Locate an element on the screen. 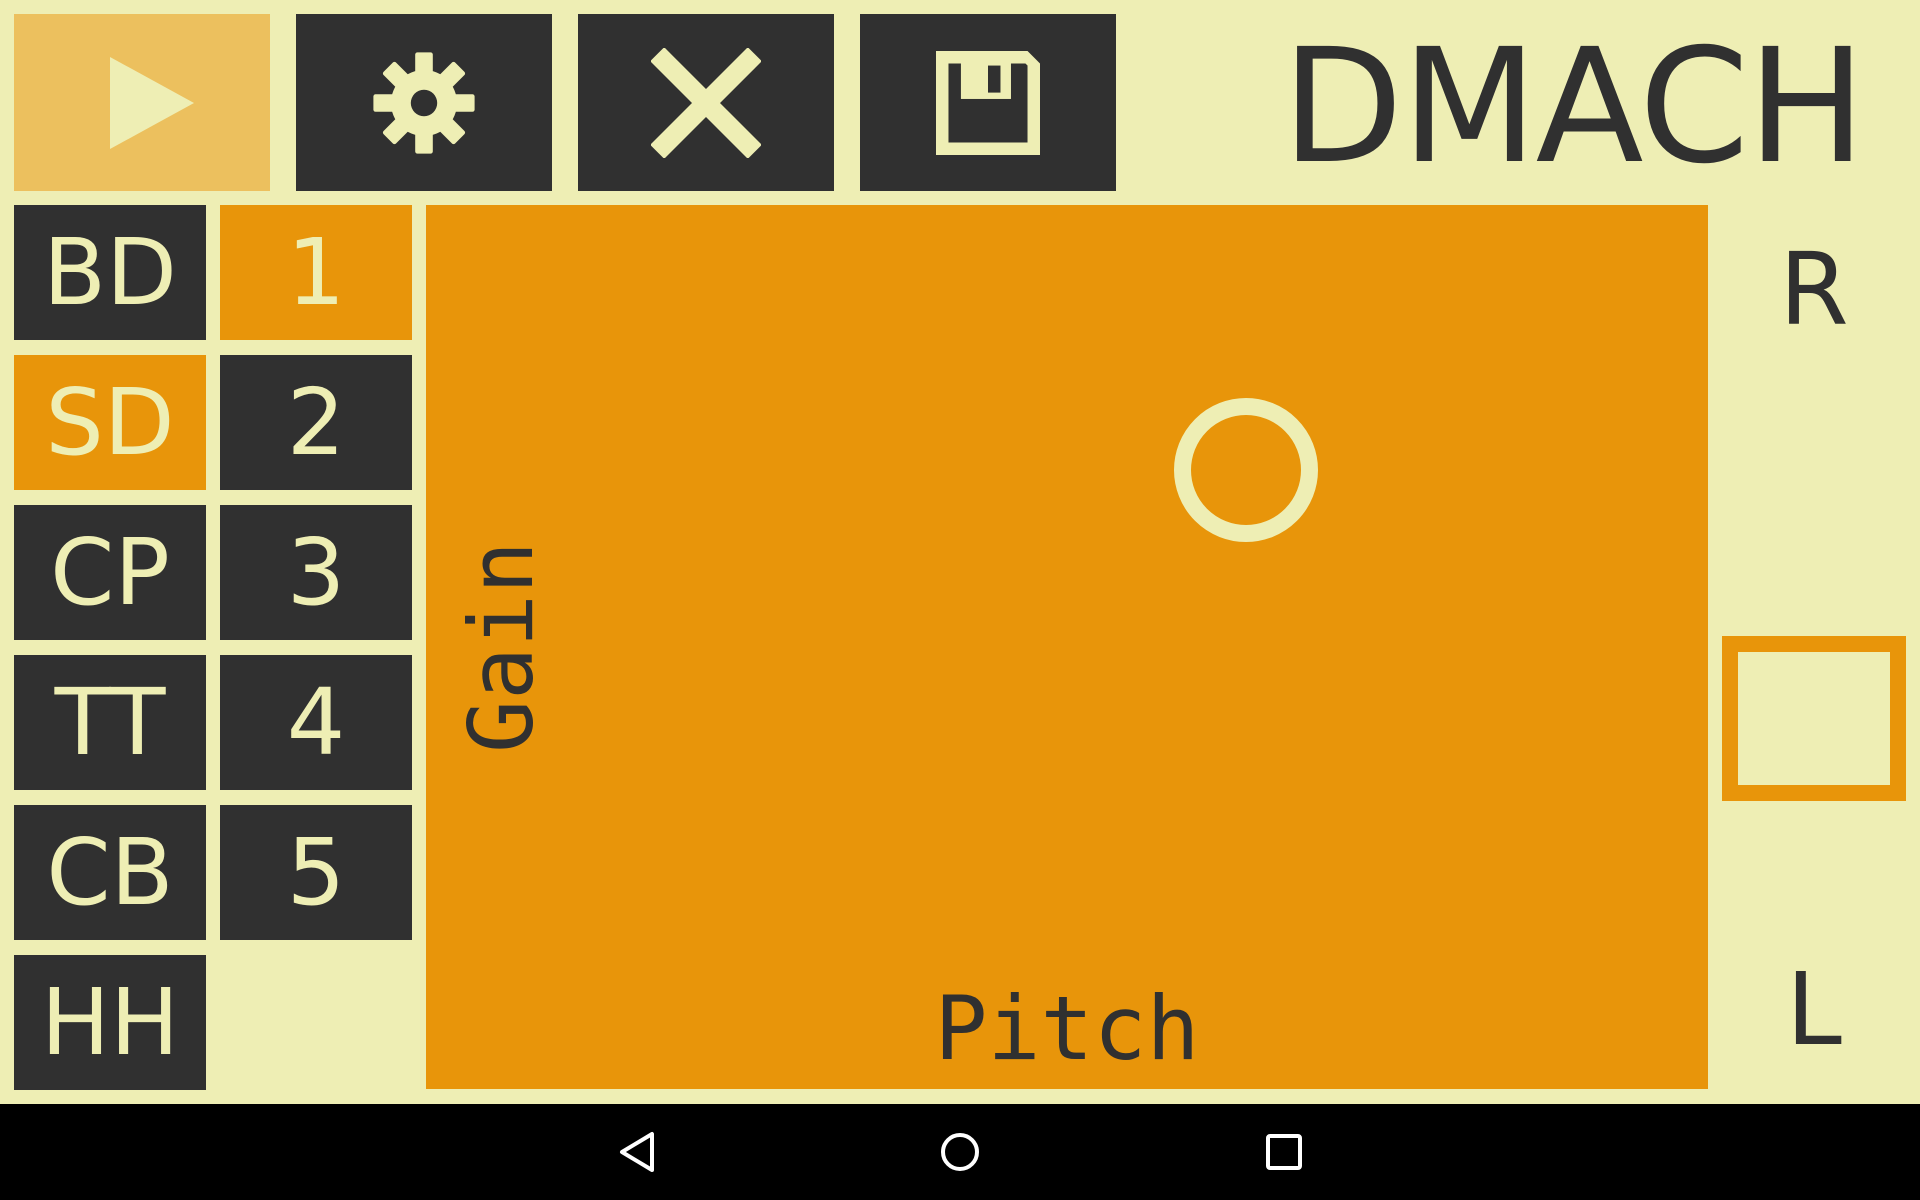 Image resolution: width=1920 pixels, height=1200 pixels. play-button is located at coordinates (142, 102).